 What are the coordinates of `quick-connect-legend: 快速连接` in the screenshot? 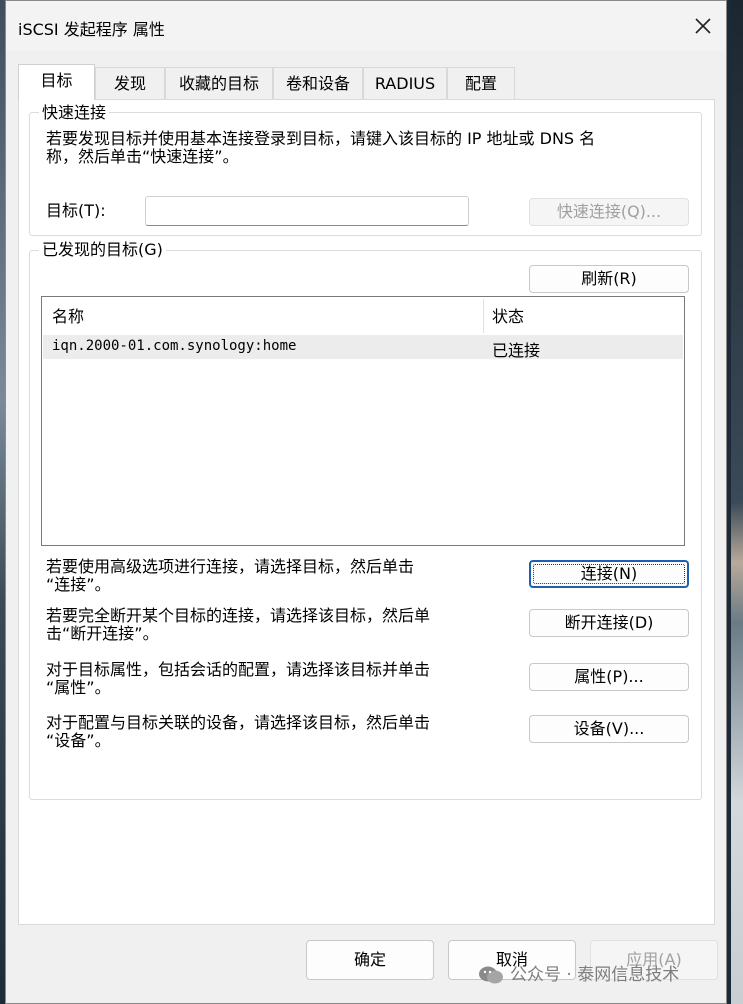 It's located at (74, 113).